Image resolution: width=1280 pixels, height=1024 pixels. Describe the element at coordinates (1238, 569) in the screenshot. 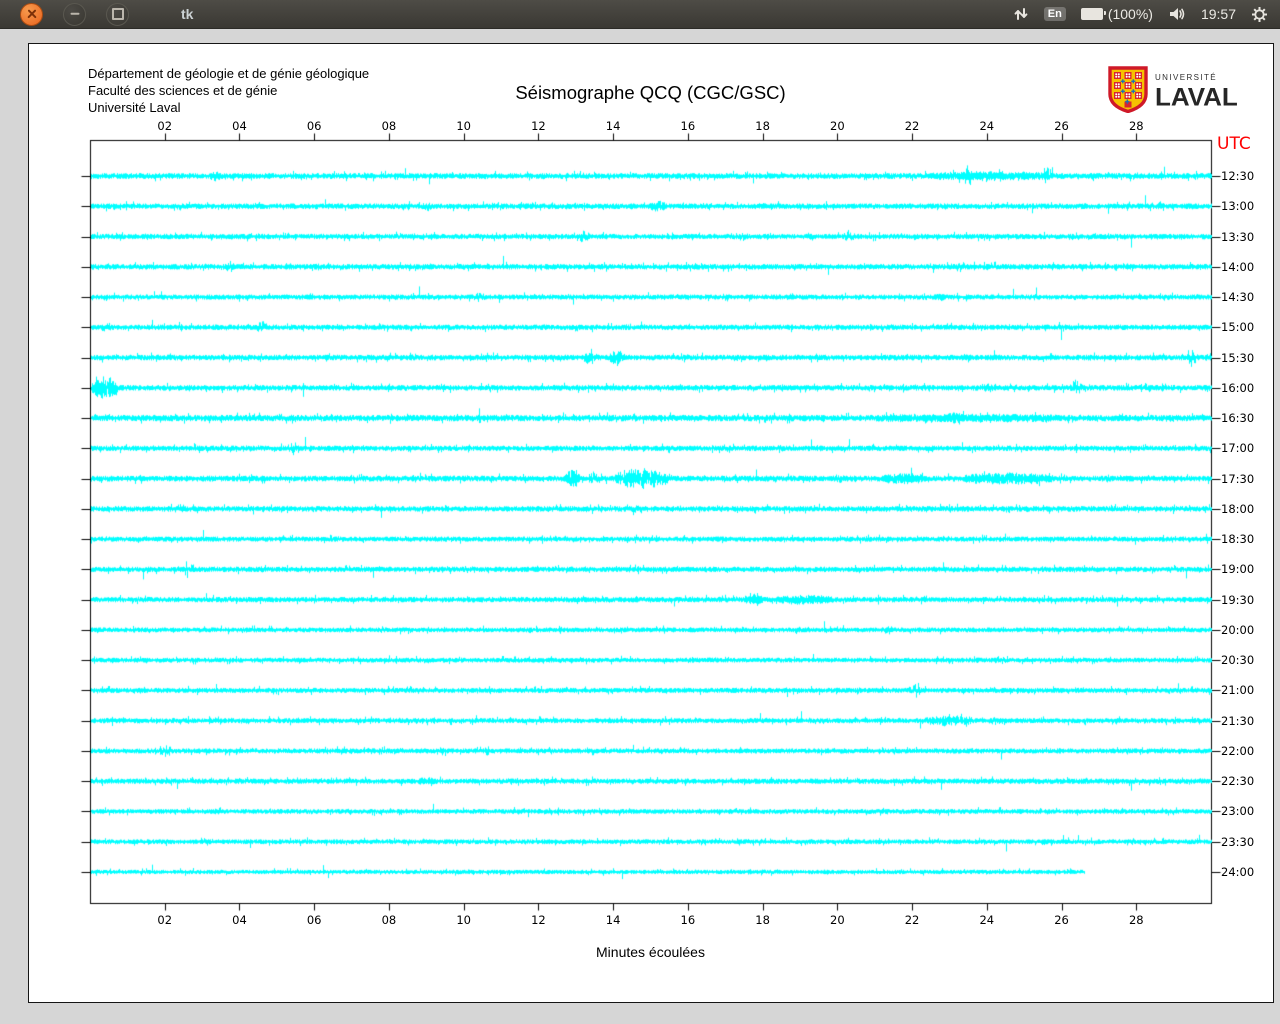

I see `utc-time-label: 19:00` at that location.